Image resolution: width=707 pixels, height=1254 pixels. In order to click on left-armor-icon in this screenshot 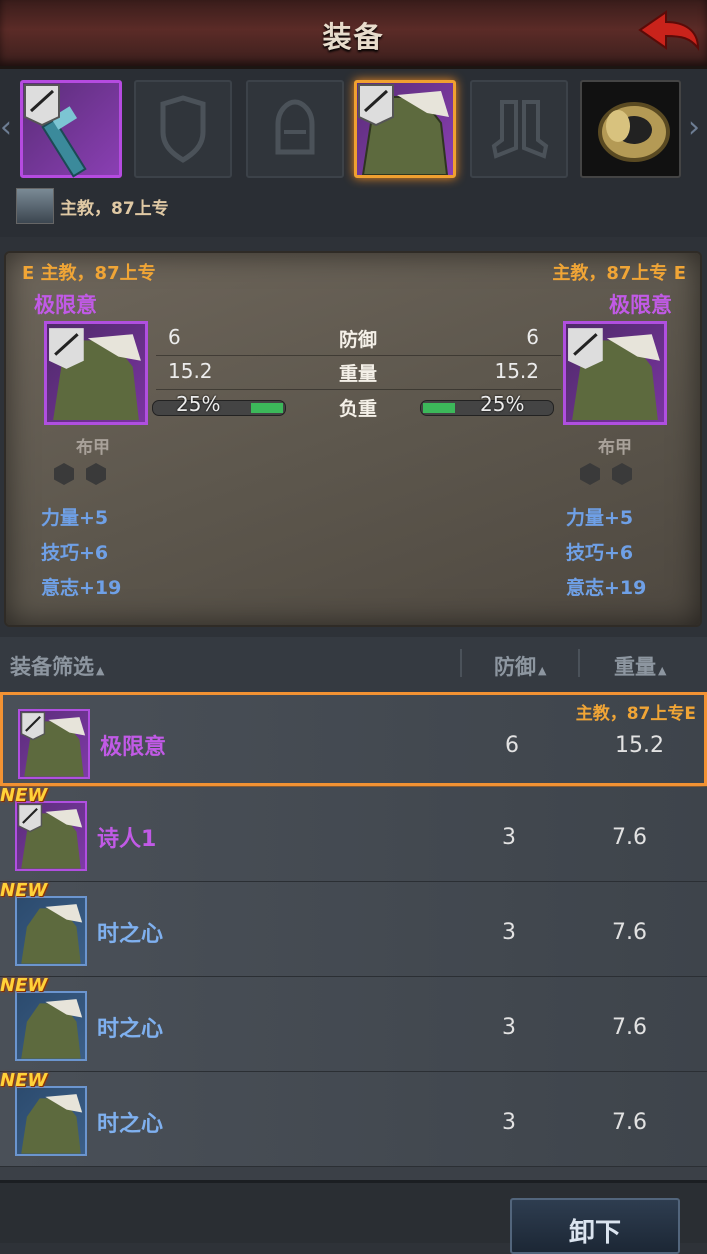, I will do `click(96, 373)`.